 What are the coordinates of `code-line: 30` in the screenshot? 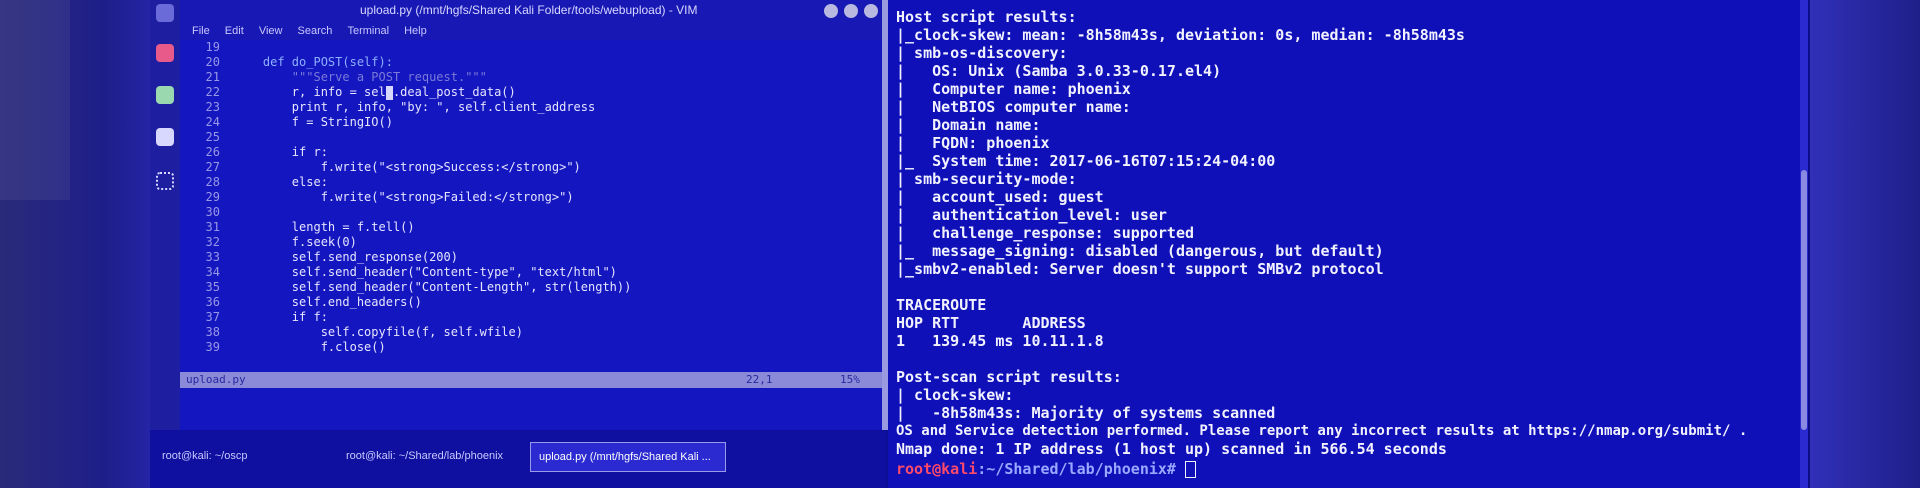 It's located at (212, 212).